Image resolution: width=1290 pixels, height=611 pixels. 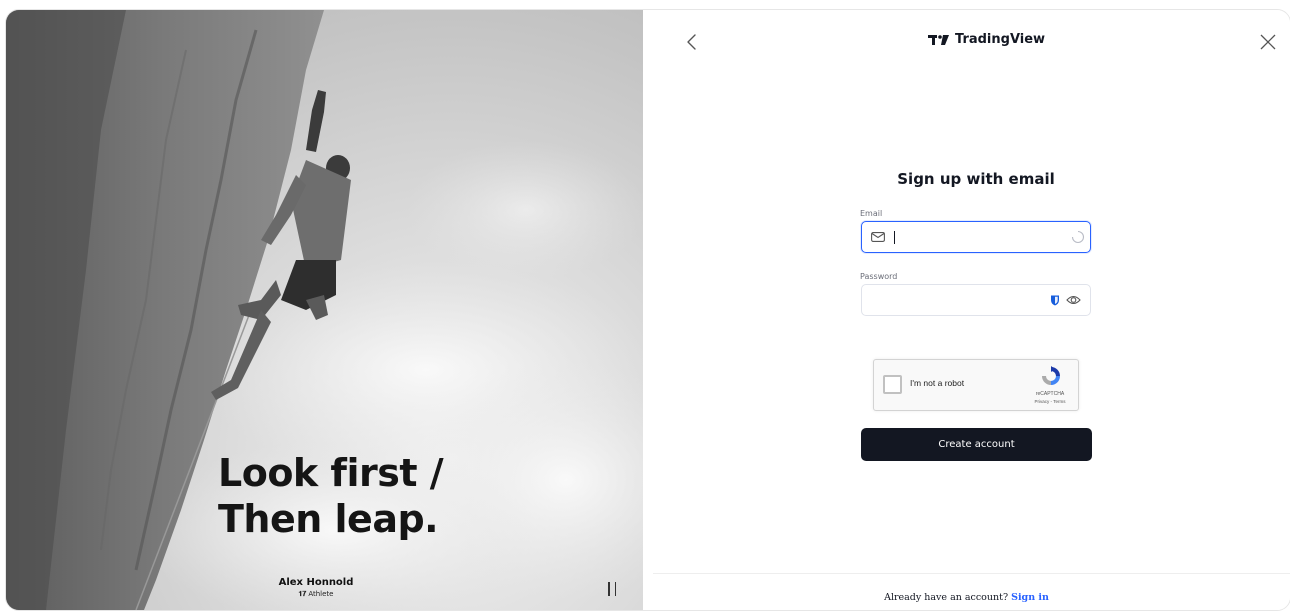 I want to click on footer-divider, so click(x=971, y=573).